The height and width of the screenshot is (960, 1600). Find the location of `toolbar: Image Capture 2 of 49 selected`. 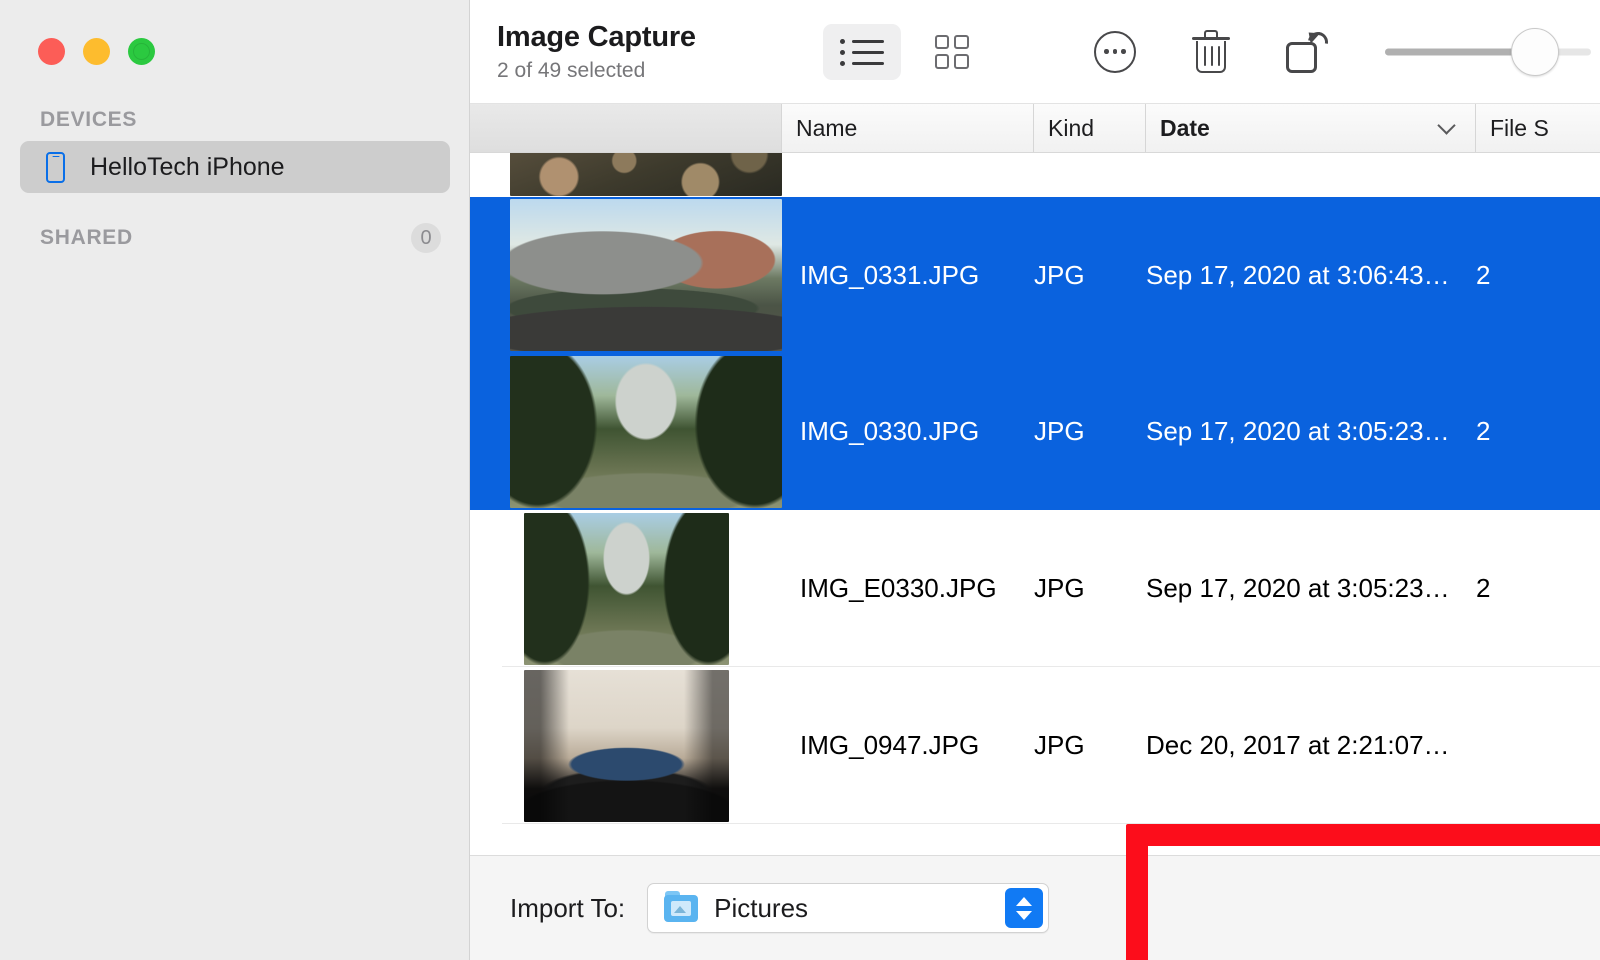

toolbar: Image Capture 2 of 49 selected is located at coordinates (1035, 52).